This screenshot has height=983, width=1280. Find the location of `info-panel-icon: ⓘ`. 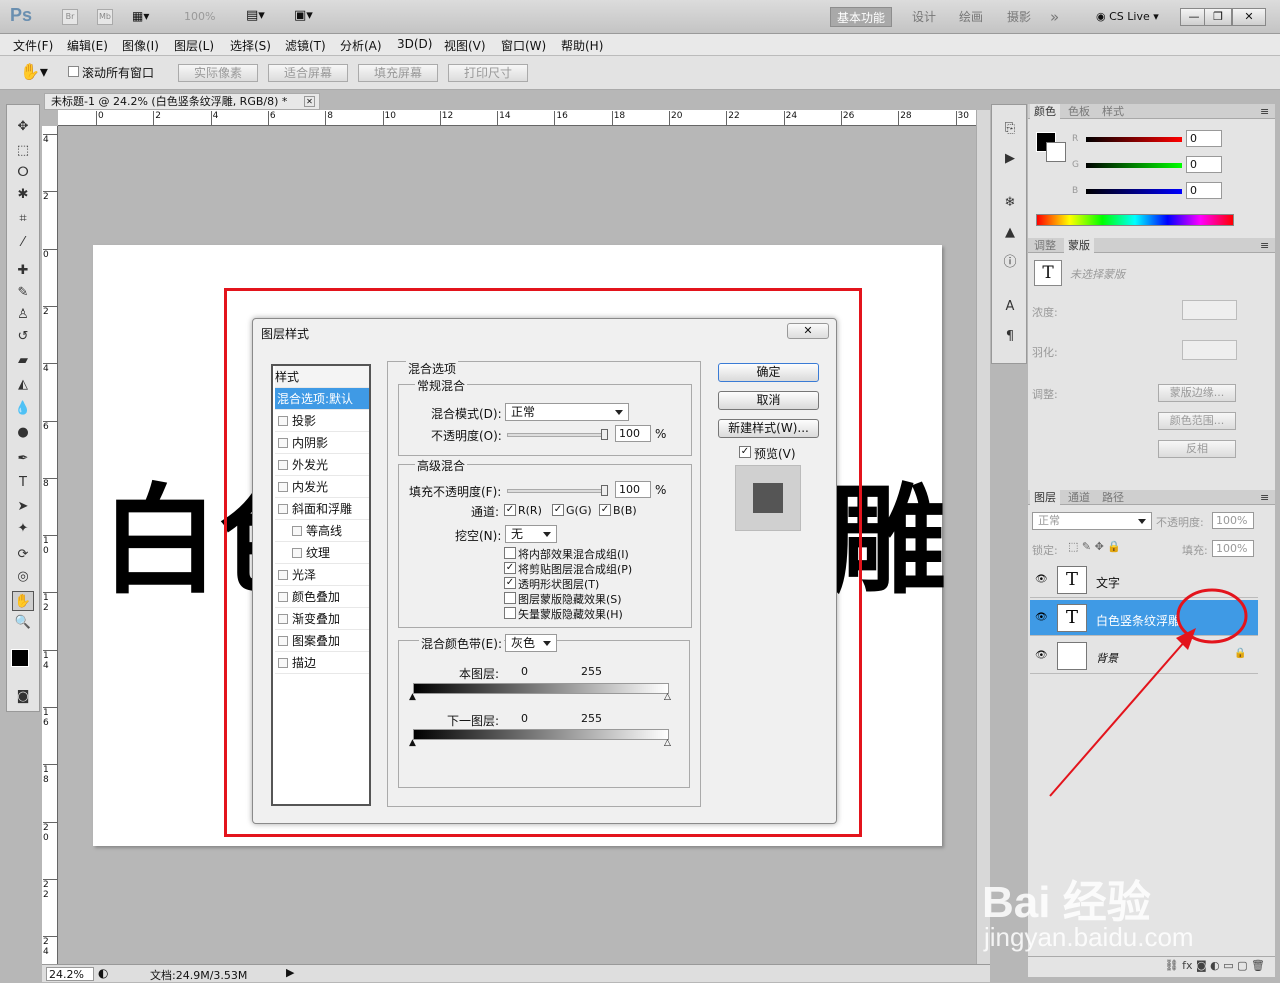

info-panel-icon: ⓘ is located at coordinates (1010, 263).